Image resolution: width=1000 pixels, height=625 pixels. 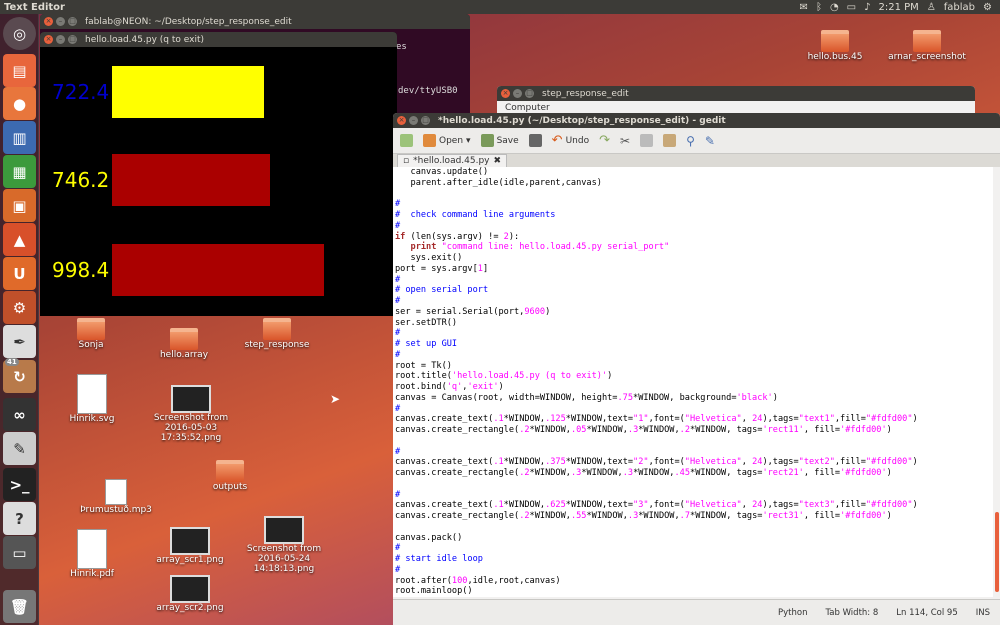 I want to click on launcher-impress: ▣, so click(x=19, y=205).